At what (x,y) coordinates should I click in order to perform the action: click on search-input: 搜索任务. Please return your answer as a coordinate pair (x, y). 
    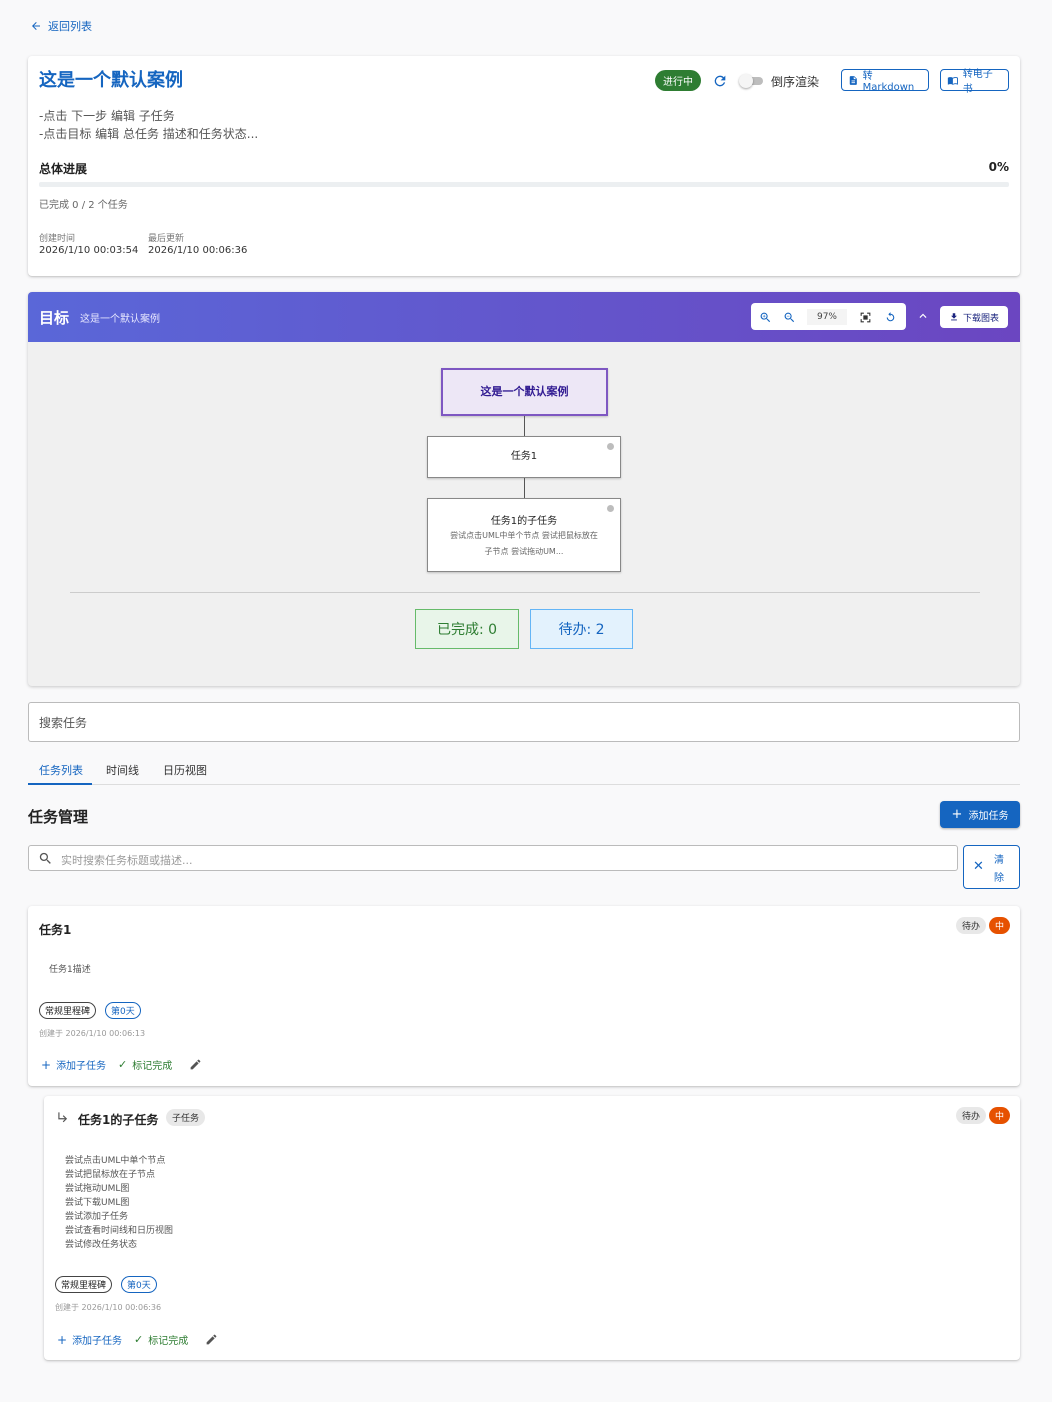
    Looking at the image, I should click on (524, 722).